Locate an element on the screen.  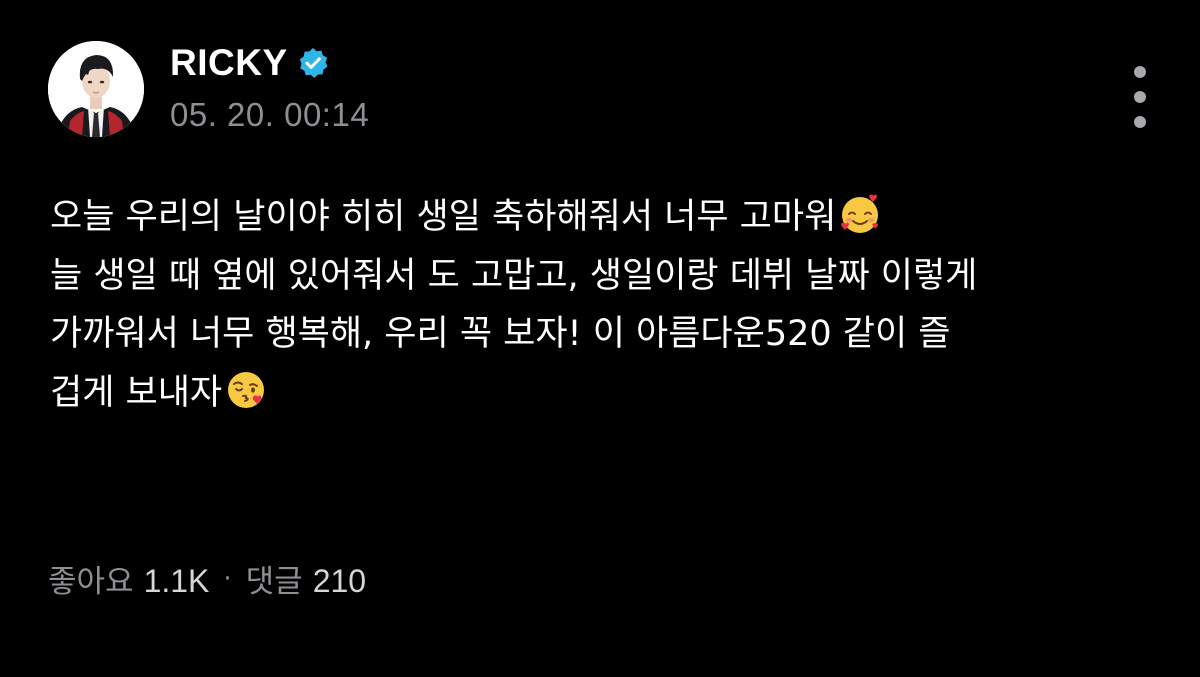
likes-label: 좋아요 is located at coordinates (91, 582).